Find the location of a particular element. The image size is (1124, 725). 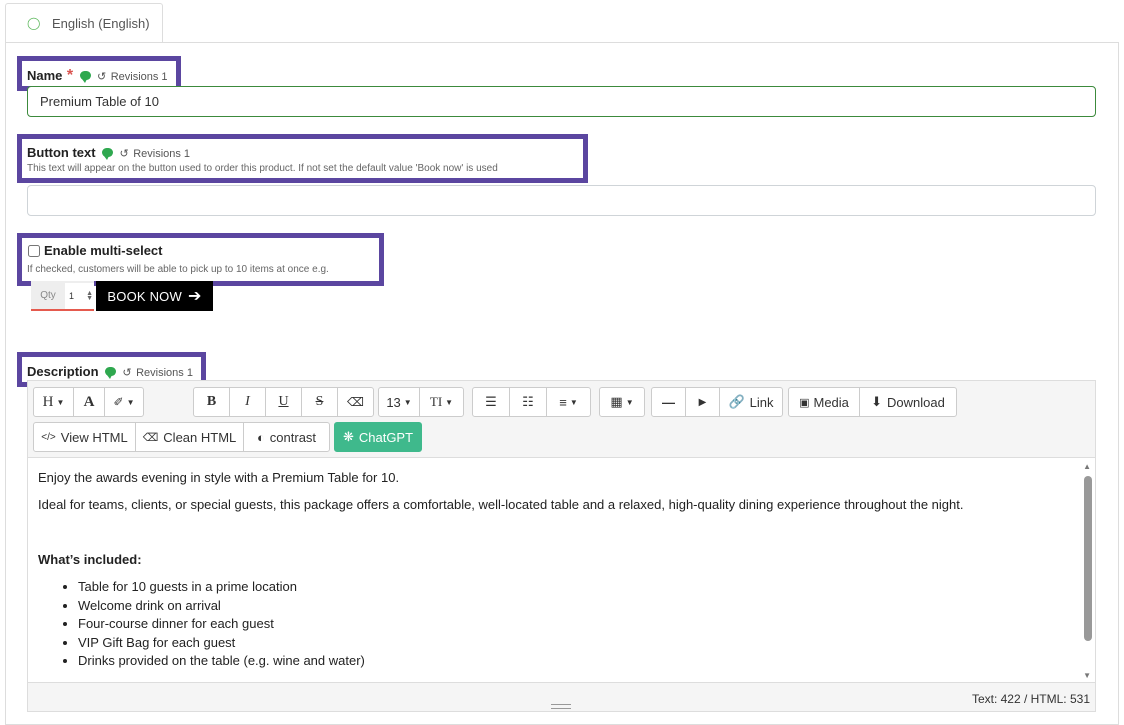

book-now-label: BOOK NOW is located at coordinates (144, 296).